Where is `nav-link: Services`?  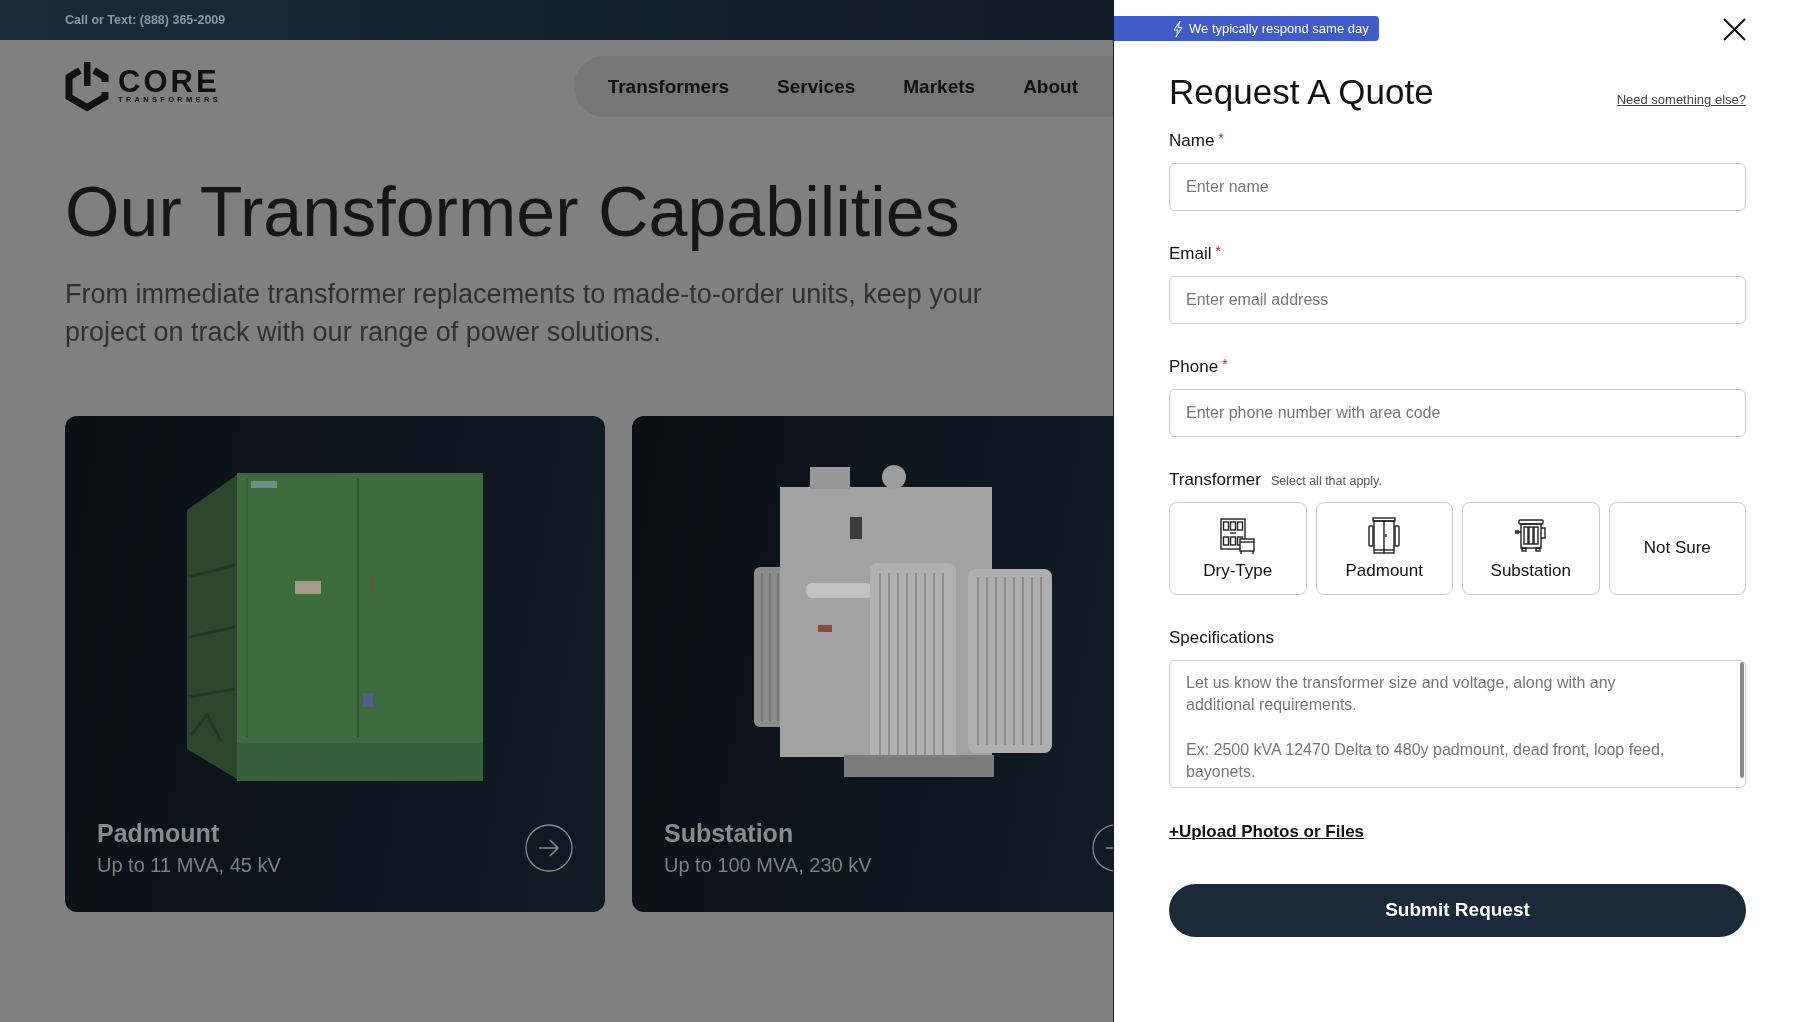
nav-link: Services is located at coordinates (816, 86).